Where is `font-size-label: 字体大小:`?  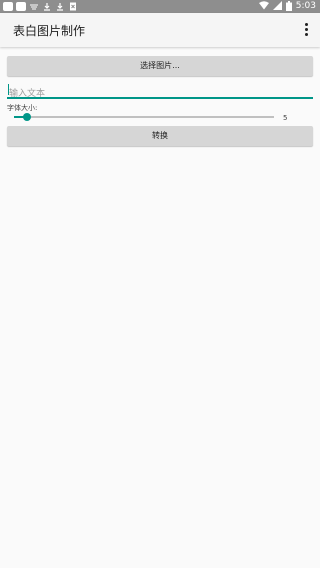
font-size-label: 字体大小: is located at coordinates (22, 108).